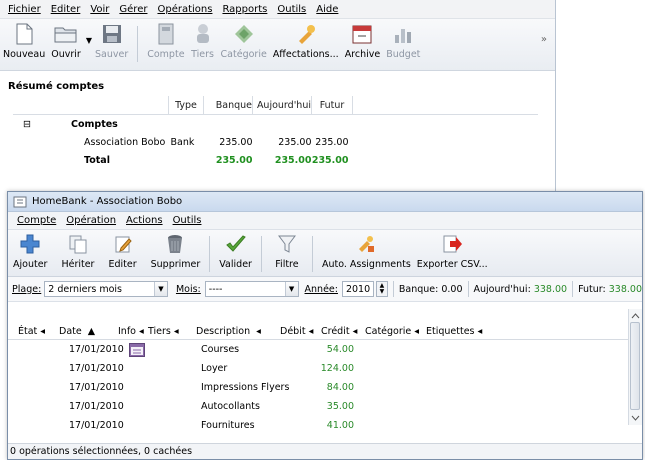 The height and width of the screenshot is (460, 645). Describe the element at coordinates (339, 331) in the screenshot. I see `col-credit: Crédit ◂` at that location.